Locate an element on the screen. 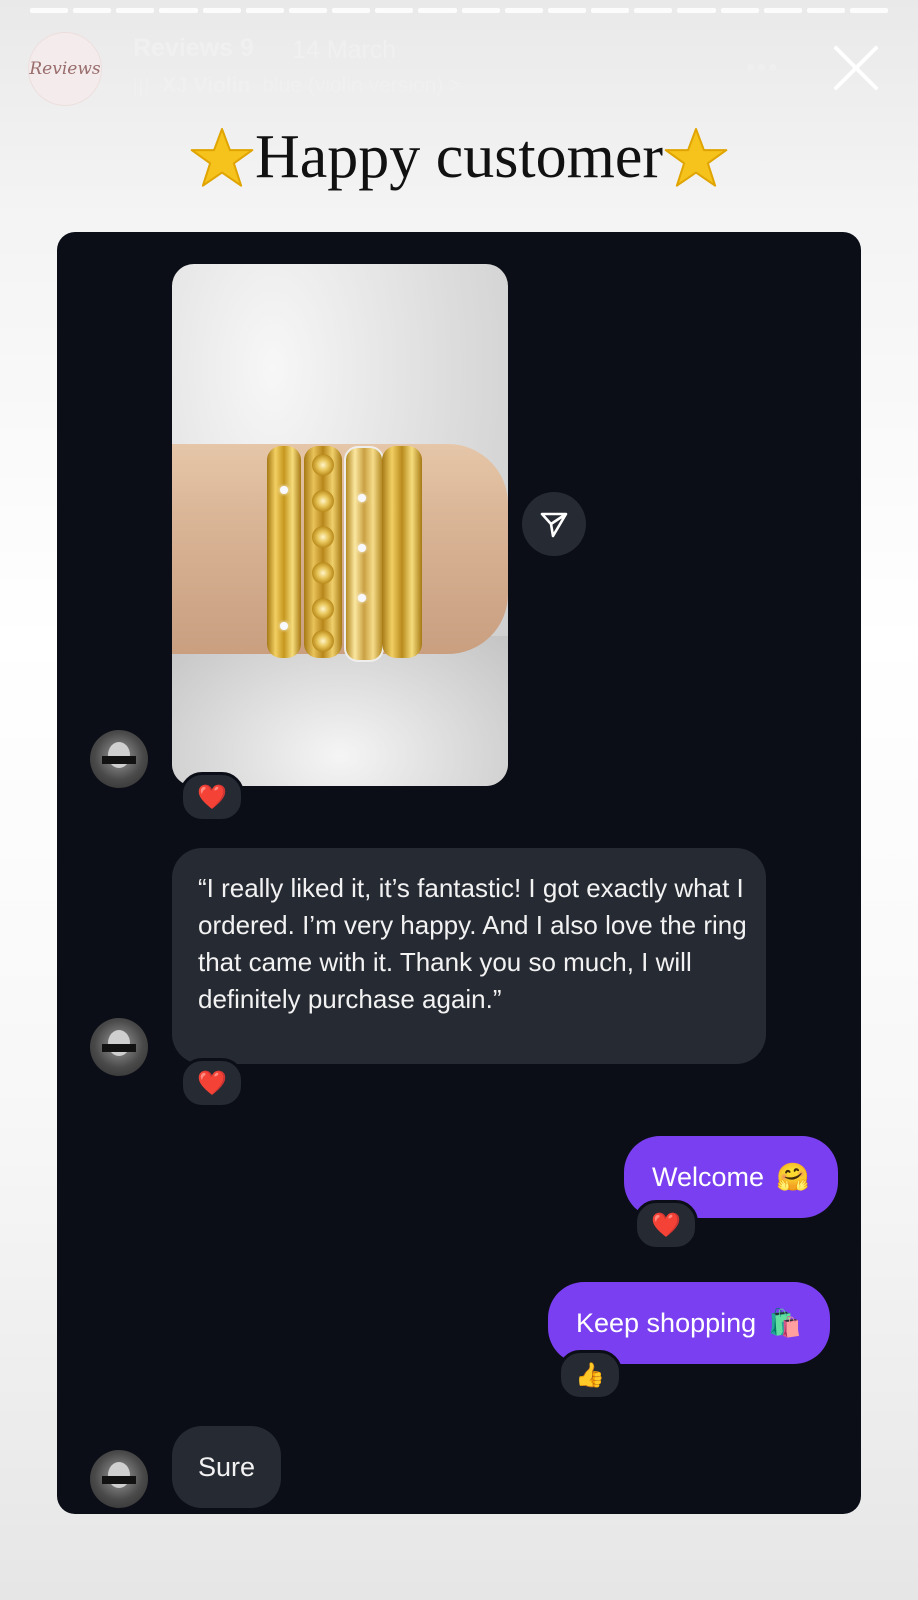 The image size is (918, 1600). bracelet-photo is located at coordinates (340, 525).